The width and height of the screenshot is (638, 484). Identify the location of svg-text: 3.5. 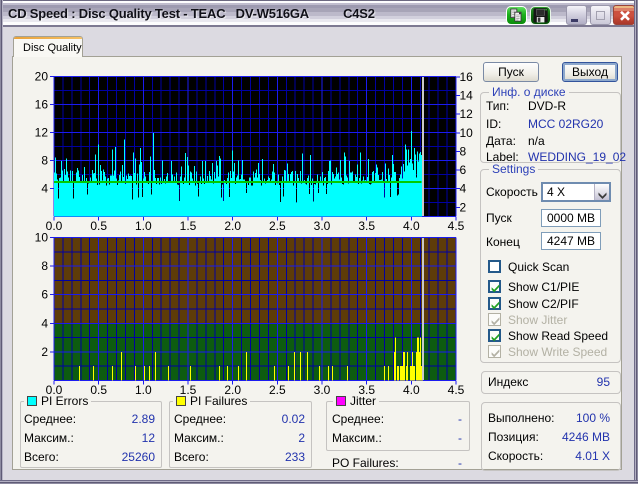
(366, 226).